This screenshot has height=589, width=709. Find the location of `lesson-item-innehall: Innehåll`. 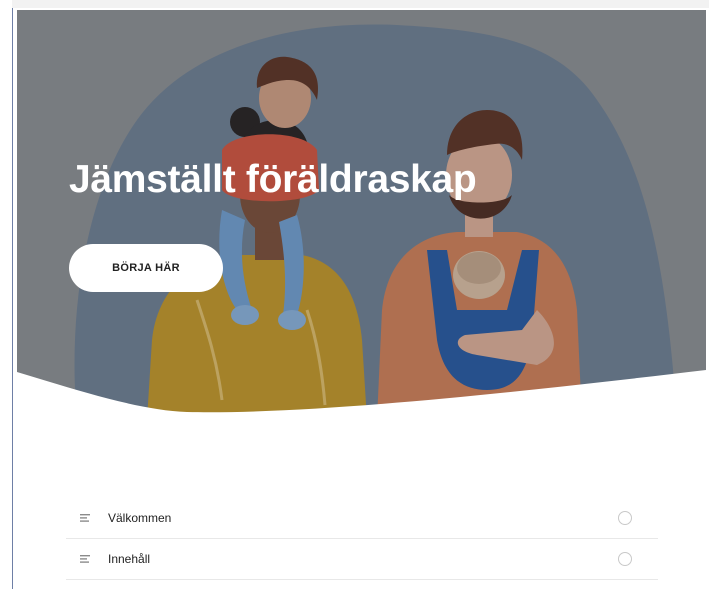

lesson-item-innehall: Innehåll is located at coordinates (362, 559).